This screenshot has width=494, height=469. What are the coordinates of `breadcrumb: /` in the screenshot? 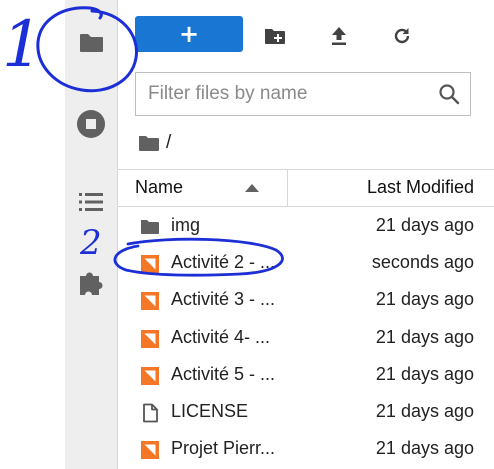 It's located at (154, 143).